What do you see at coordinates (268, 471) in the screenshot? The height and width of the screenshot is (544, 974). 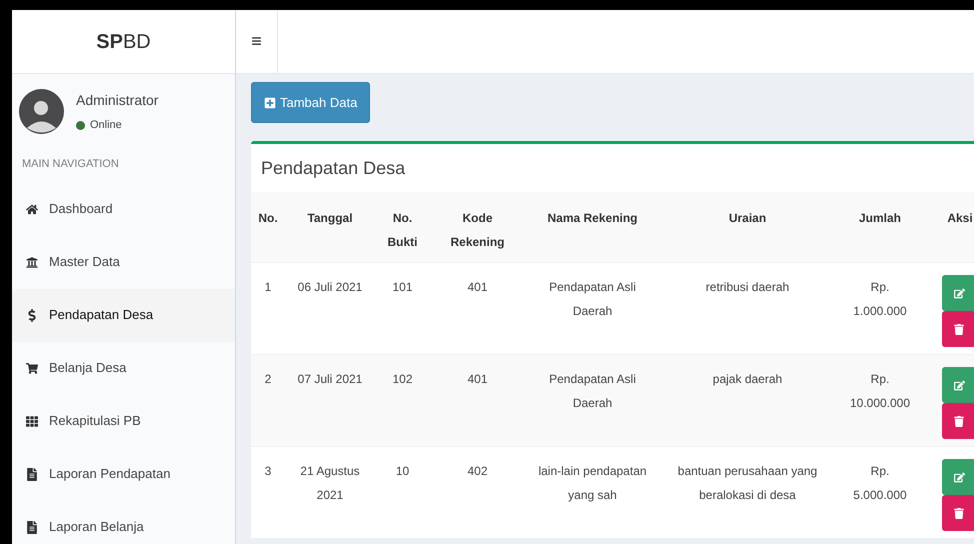 I see `table-cell-text: 3` at bounding box center [268, 471].